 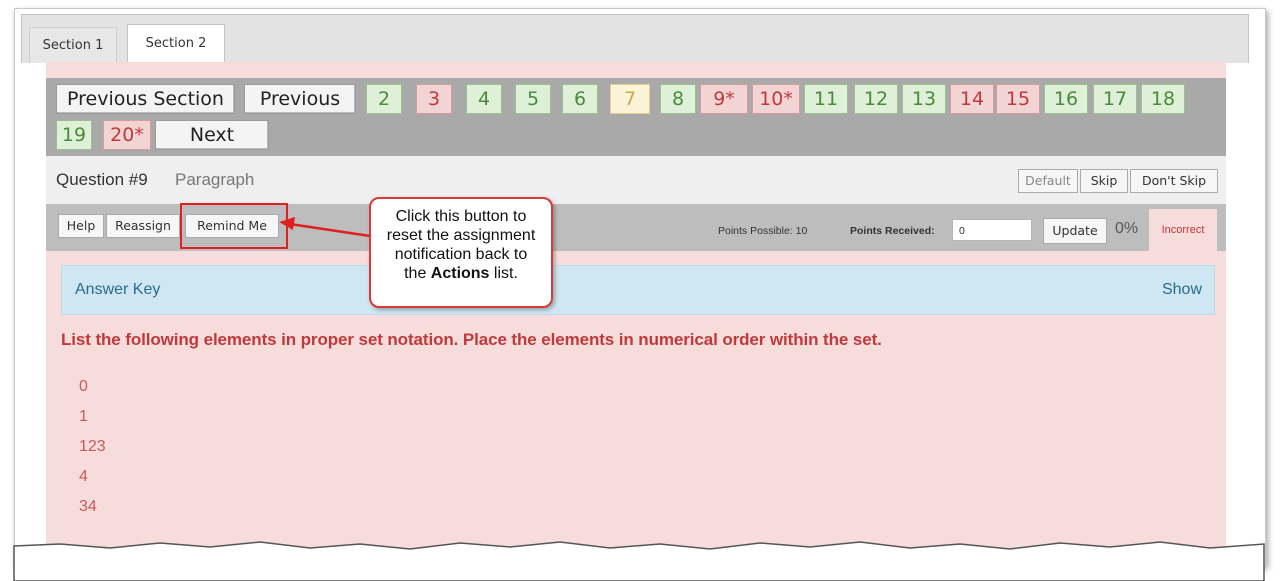 What do you see at coordinates (461, 235) in the screenshot?
I see `callout-line-2: reset the assignment` at bounding box center [461, 235].